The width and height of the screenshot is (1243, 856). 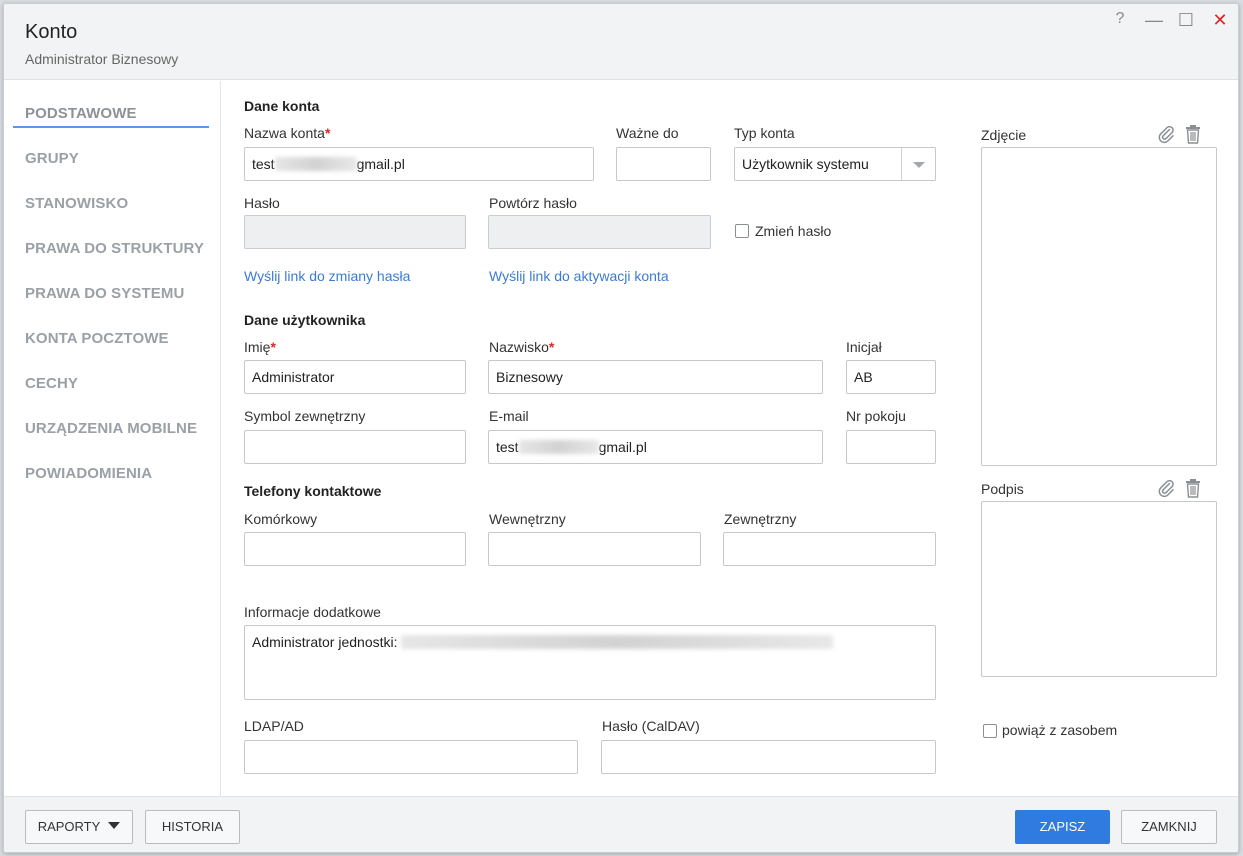 What do you see at coordinates (1059, 730) in the screenshot?
I see `link-resource-label: powiąż z zasobem` at bounding box center [1059, 730].